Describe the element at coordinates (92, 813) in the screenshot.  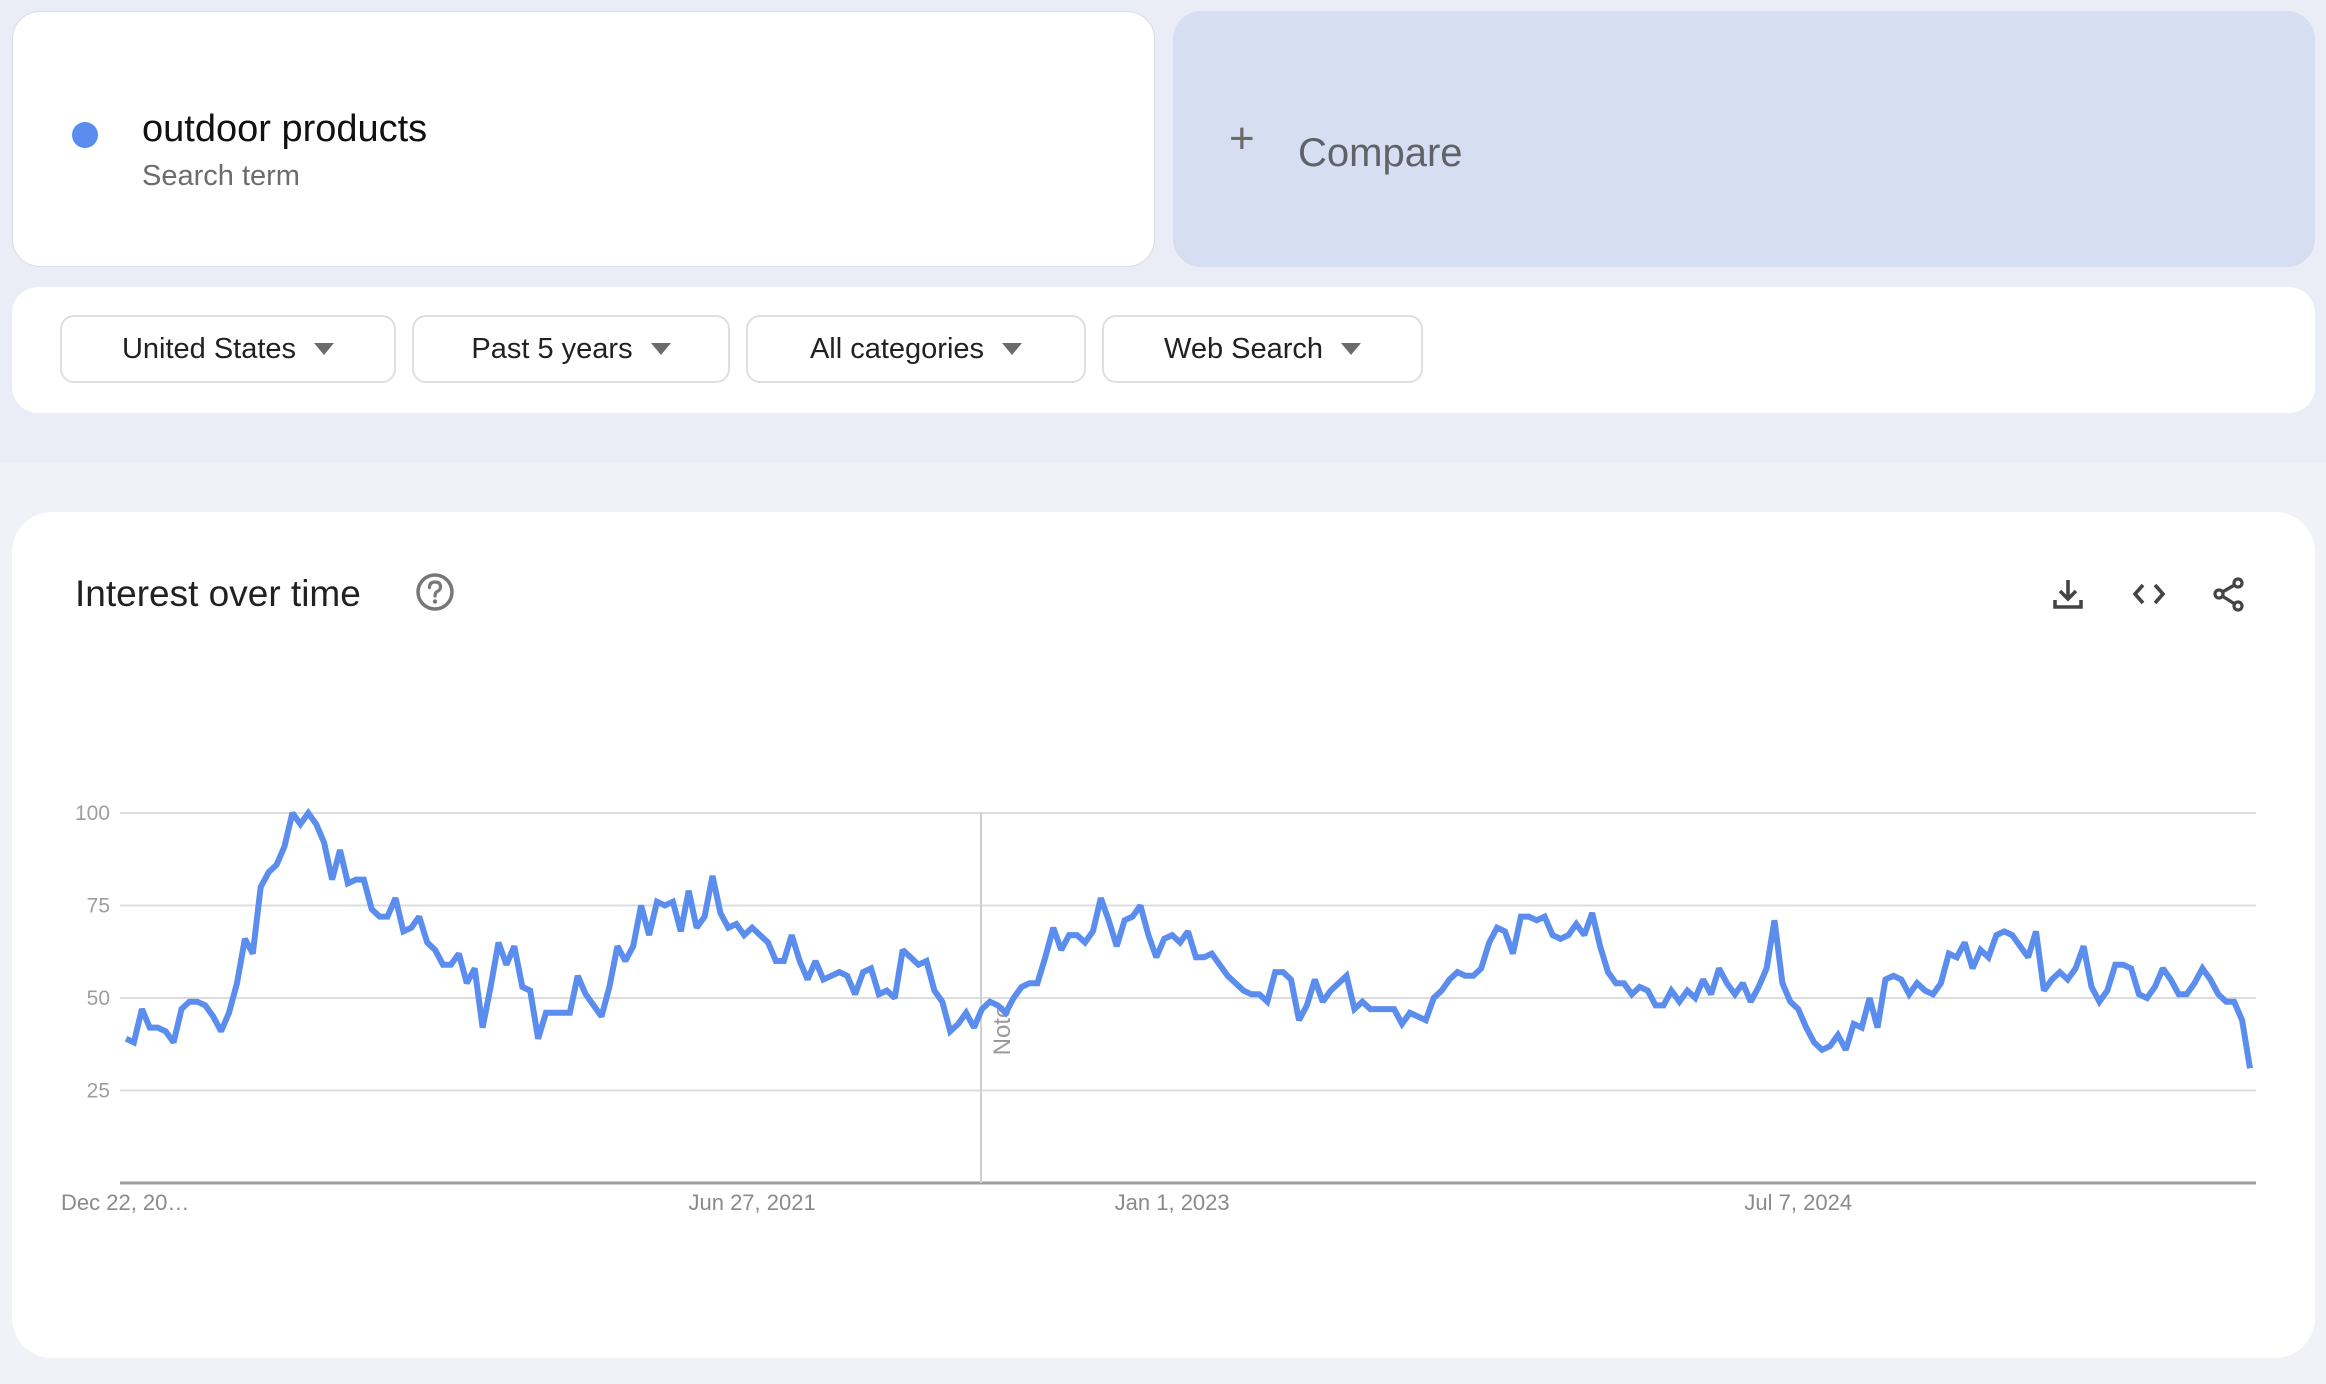
I see `y-tick-label: 100` at that location.